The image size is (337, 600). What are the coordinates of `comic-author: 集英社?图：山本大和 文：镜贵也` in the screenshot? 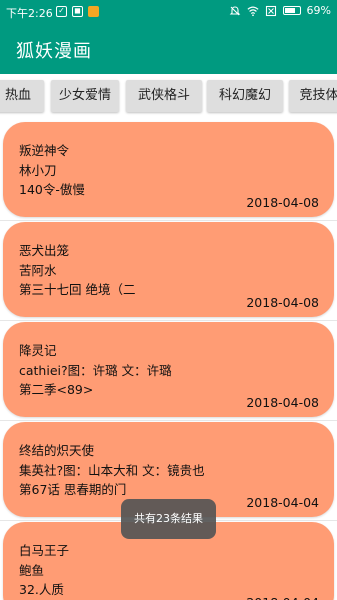 It's located at (112, 470).